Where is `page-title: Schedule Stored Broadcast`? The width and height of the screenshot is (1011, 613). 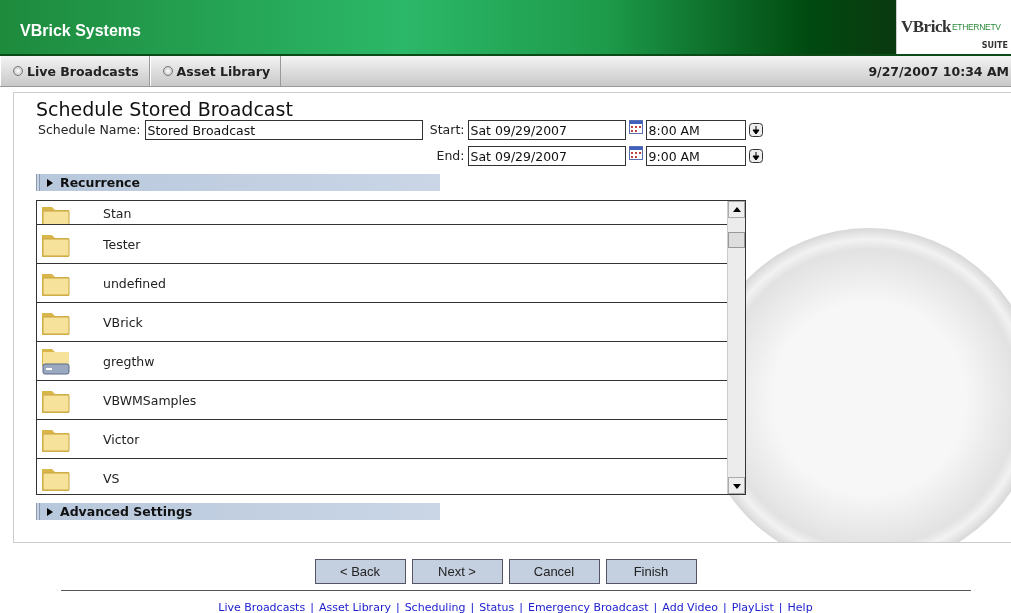
page-title: Schedule Stored Broadcast is located at coordinates (165, 109).